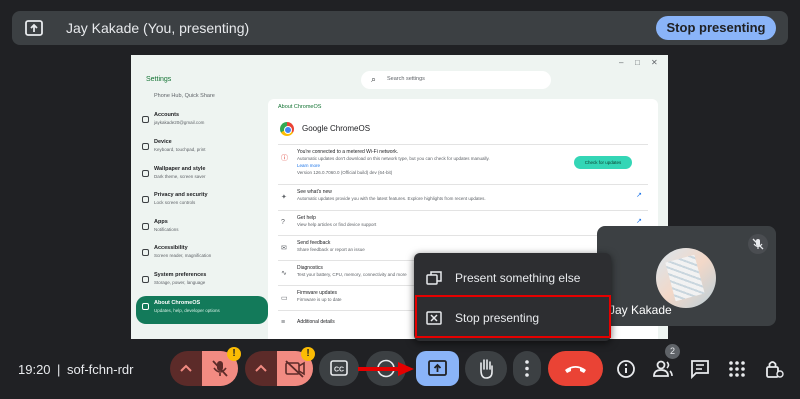 The width and height of the screenshot is (800, 399). Describe the element at coordinates (145, 252) in the screenshot. I see `accessibility-icon` at that location.